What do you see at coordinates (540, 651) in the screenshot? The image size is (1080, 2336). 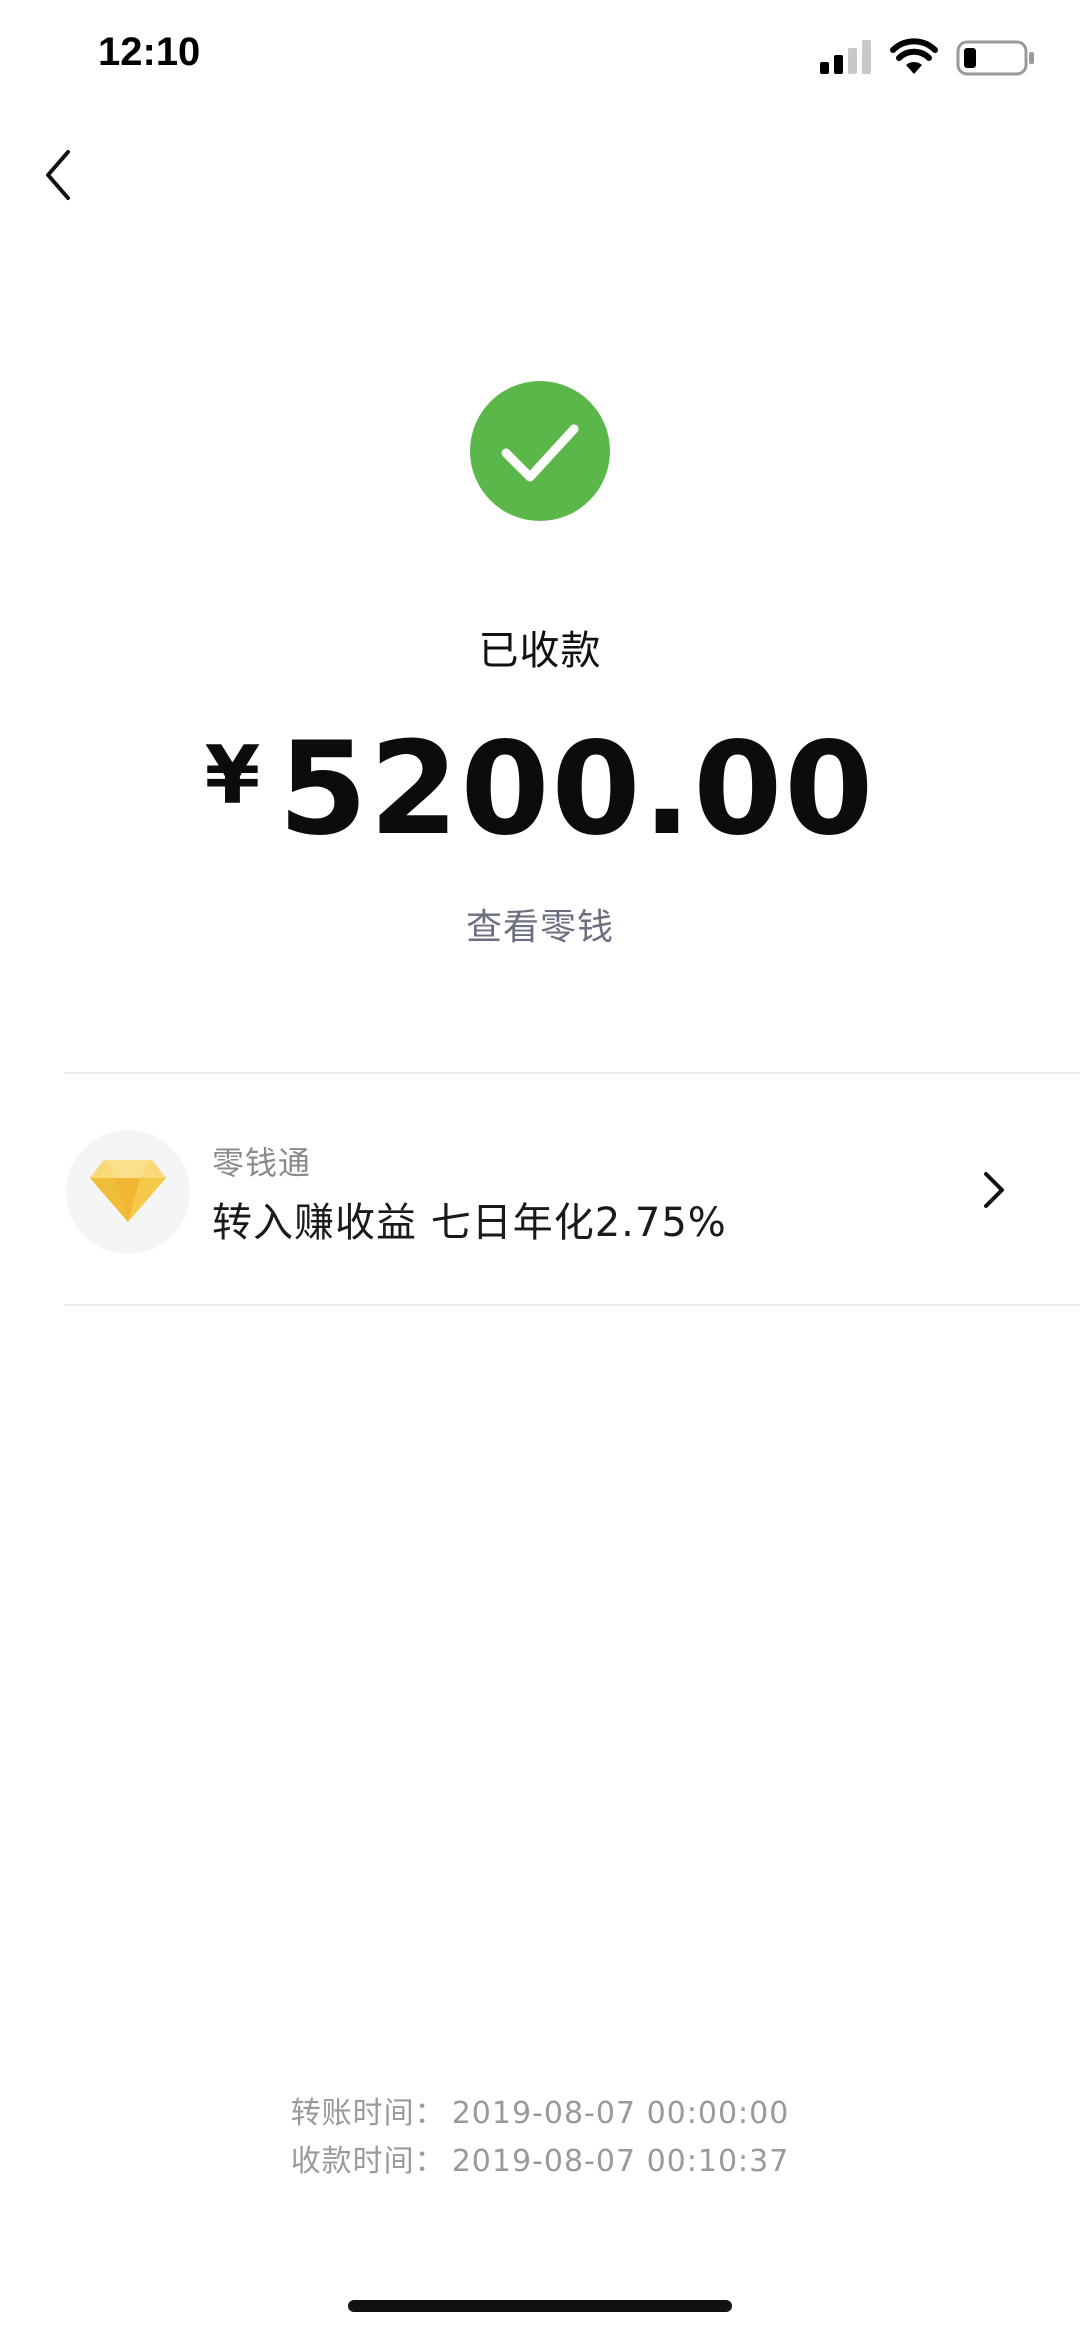 I see `payment-status-text: 已收款` at bounding box center [540, 651].